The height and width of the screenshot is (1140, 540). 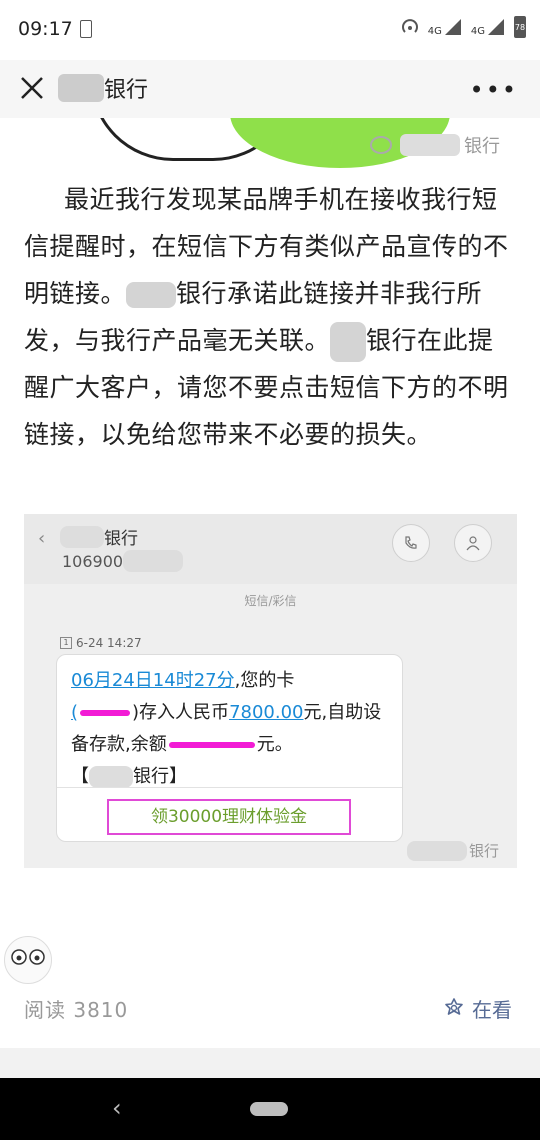 I want to click on sms-timestamp-text: 6-24 14:27, so click(x=109, y=643).